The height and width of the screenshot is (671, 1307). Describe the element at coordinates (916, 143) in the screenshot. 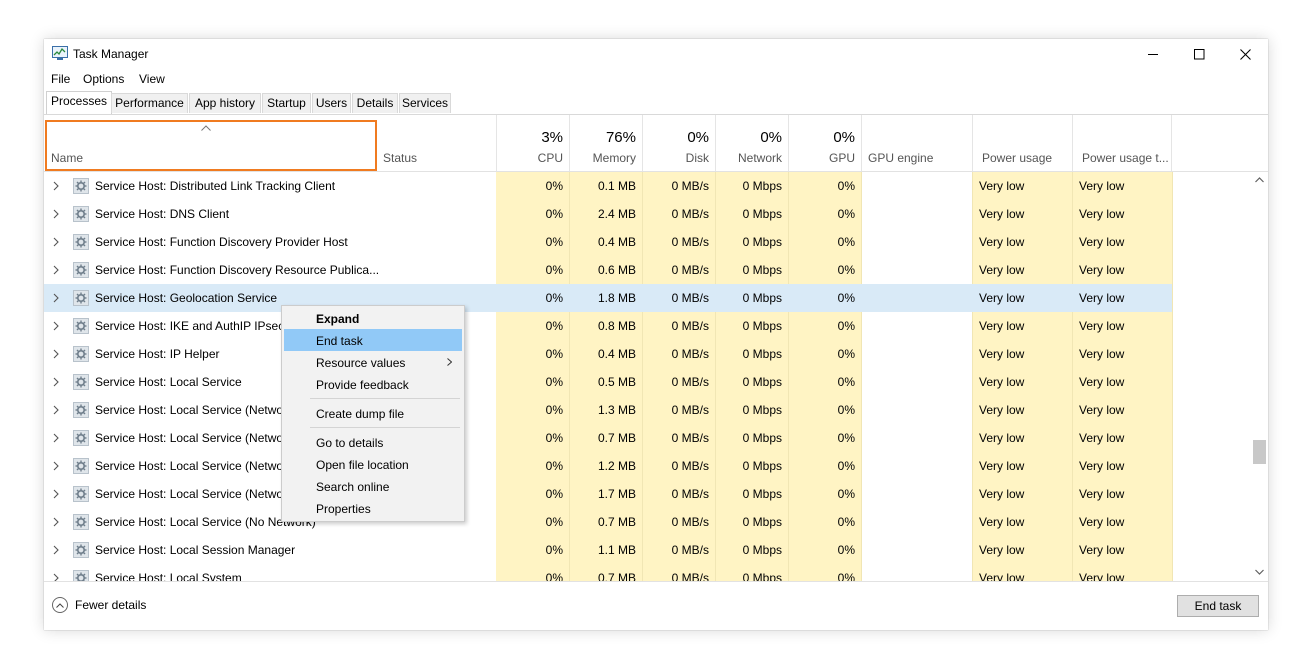

I see `header-gpu-engine: GPU engine` at that location.